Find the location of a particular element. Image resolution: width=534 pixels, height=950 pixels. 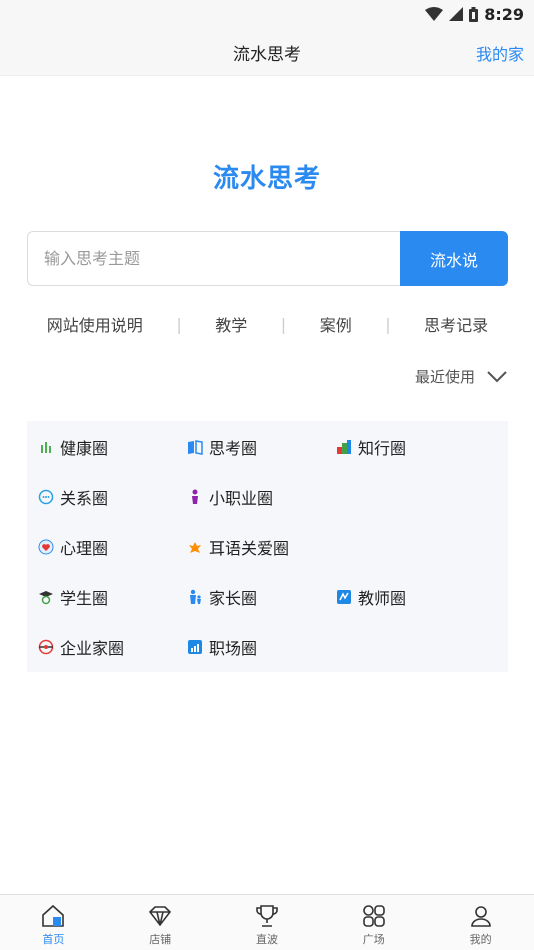

leaf-icon is located at coordinates (46, 447).